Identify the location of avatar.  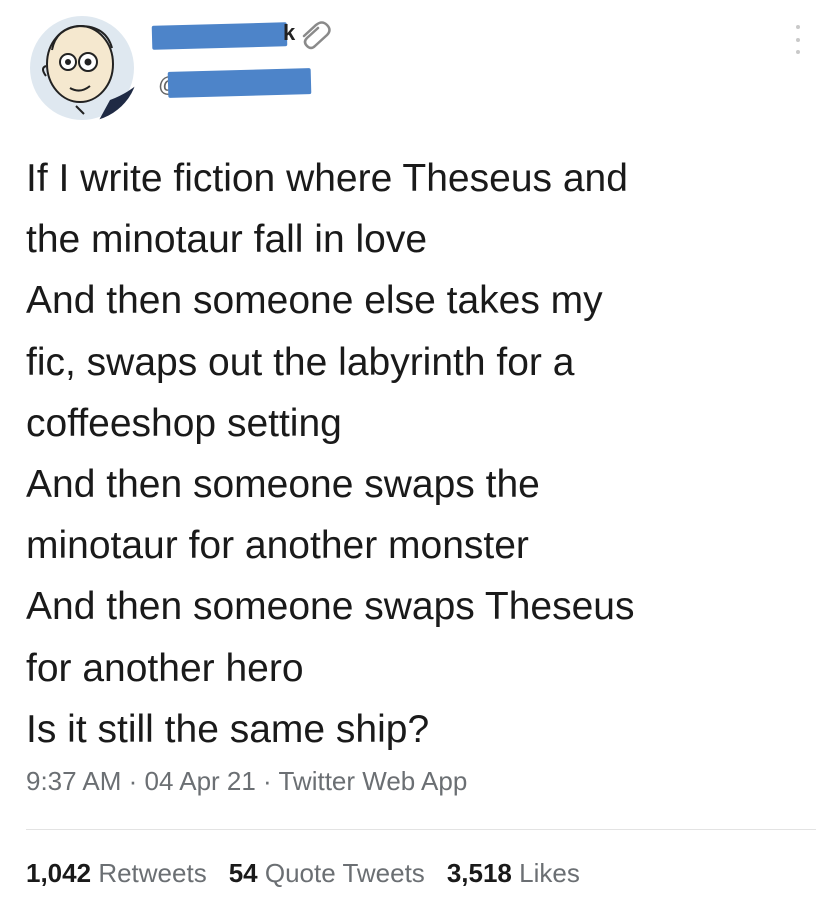
(82, 68).